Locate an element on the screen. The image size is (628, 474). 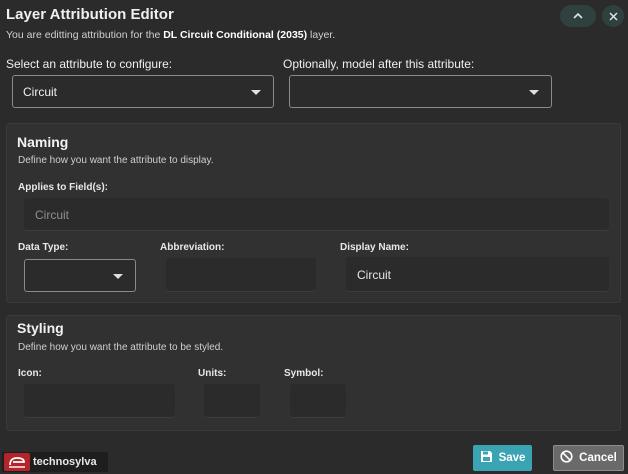
icon-label: Icon: is located at coordinates (30, 373).